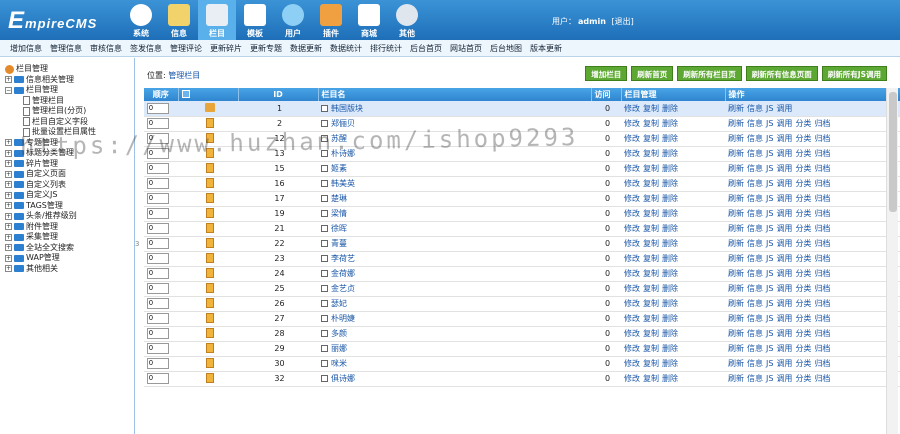 The width and height of the screenshot is (900, 434). I want to click on menu-item: 后台地图, so click(506, 48).